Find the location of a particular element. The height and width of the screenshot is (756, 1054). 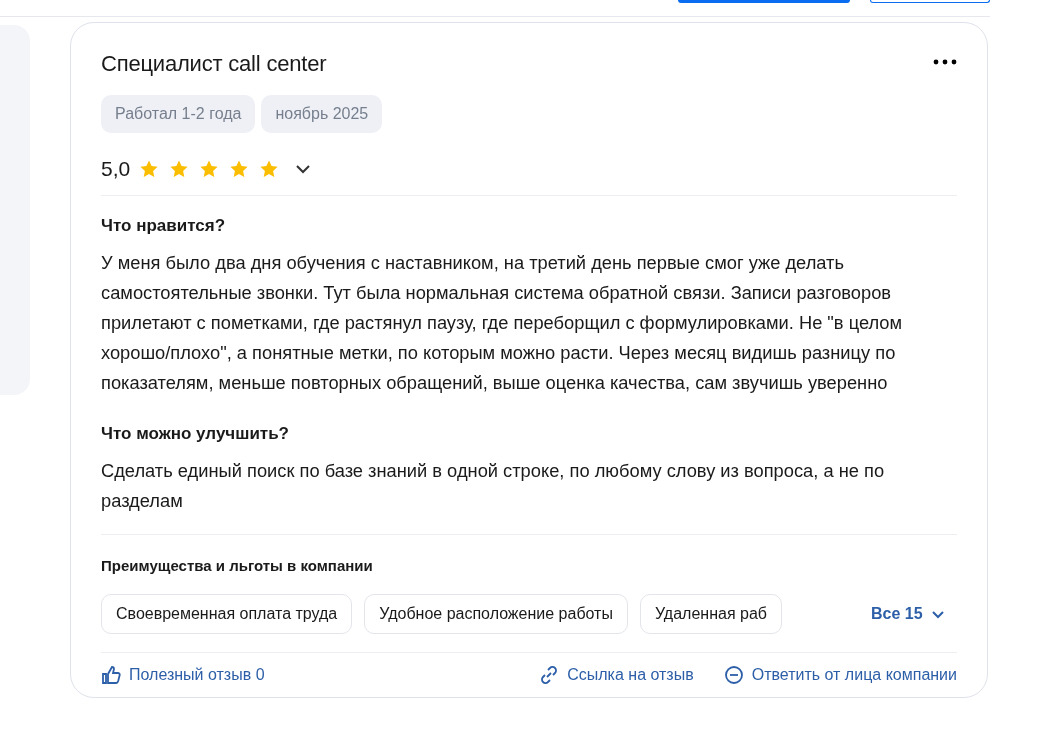

thumbs-up-icon is located at coordinates (111, 675).